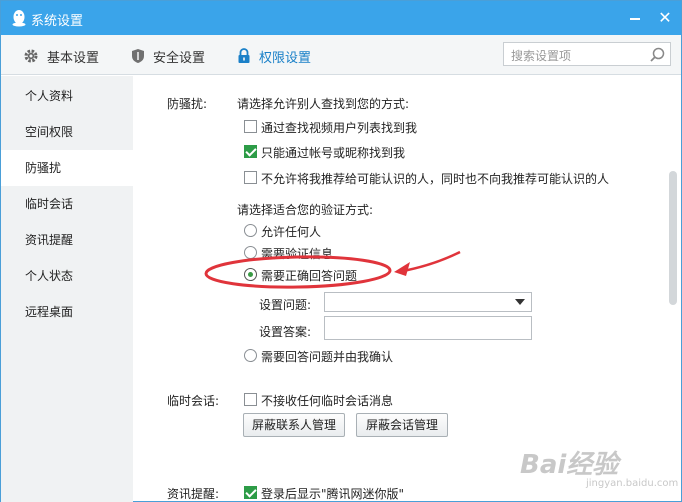  I want to click on radio-require-correct-answer, so click(250, 274).